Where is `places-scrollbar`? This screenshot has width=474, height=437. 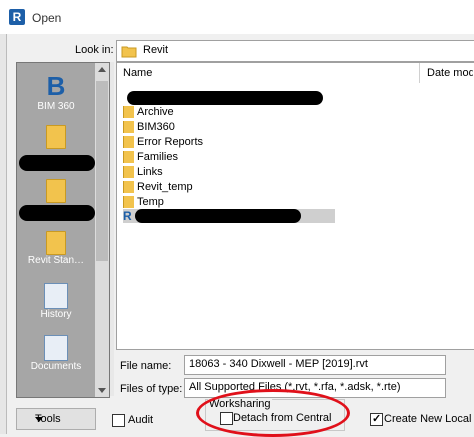 places-scrollbar is located at coordinates (102, 230).